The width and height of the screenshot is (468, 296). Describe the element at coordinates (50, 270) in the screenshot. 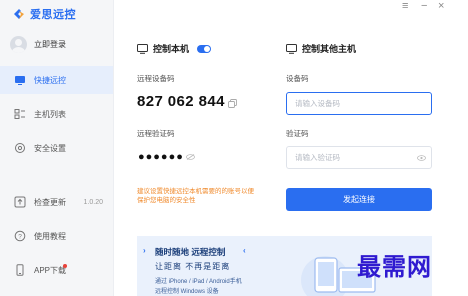

I see `sidebar-item-label: APP下载` at that location.